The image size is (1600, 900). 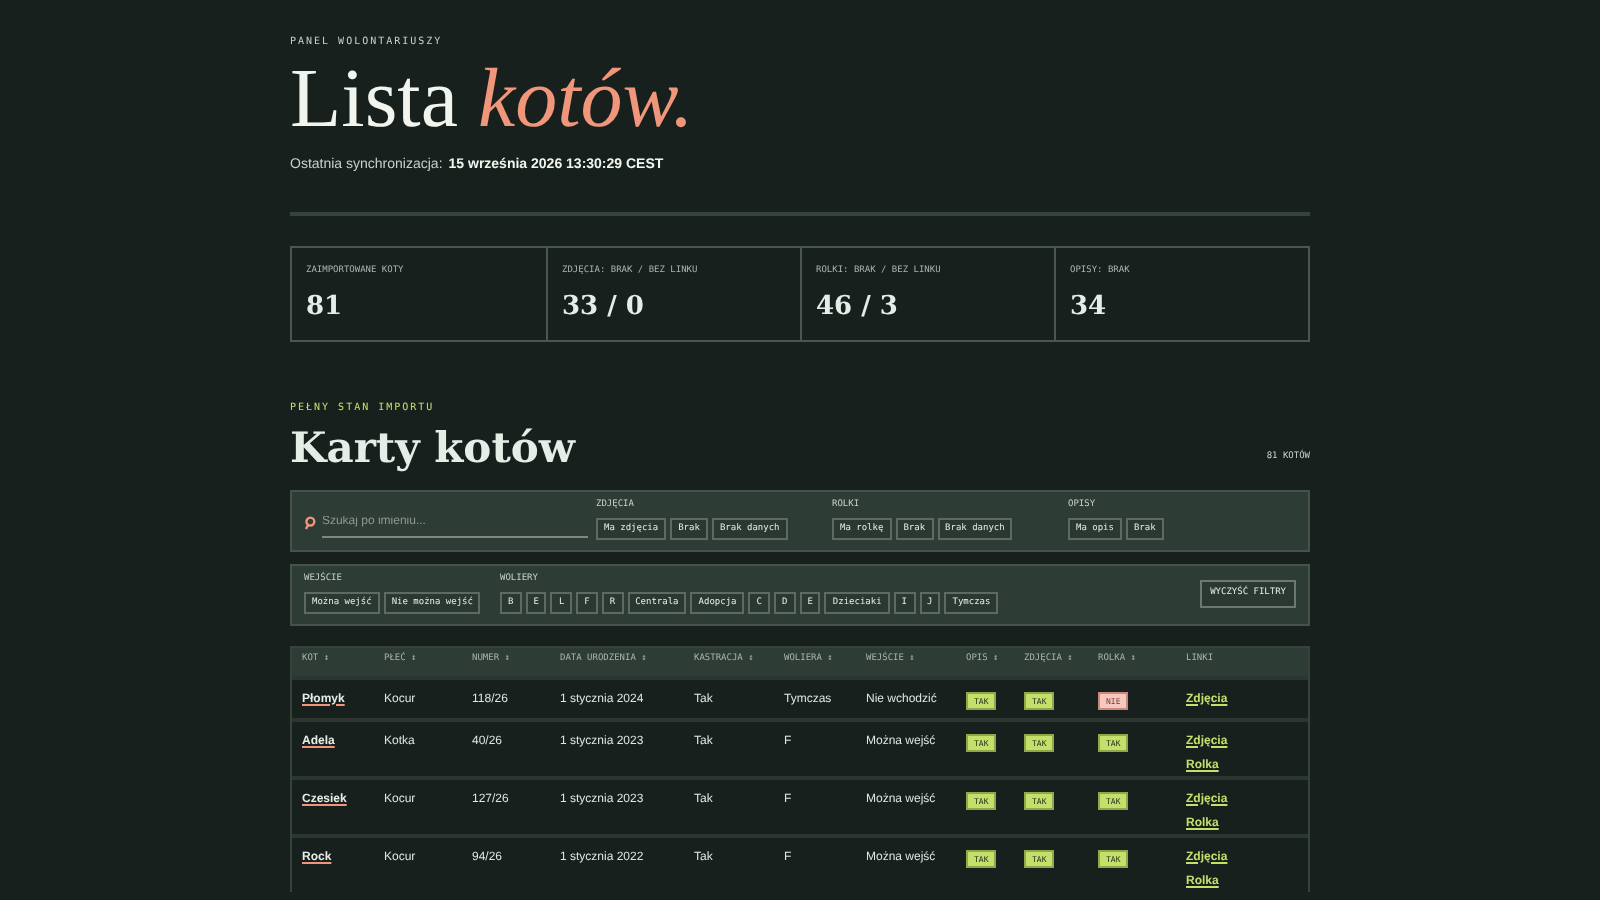 What do you see at coordinates (374, 99) in the screenshot?
I see `page-title: Lista` at bounding box center [374, 99].